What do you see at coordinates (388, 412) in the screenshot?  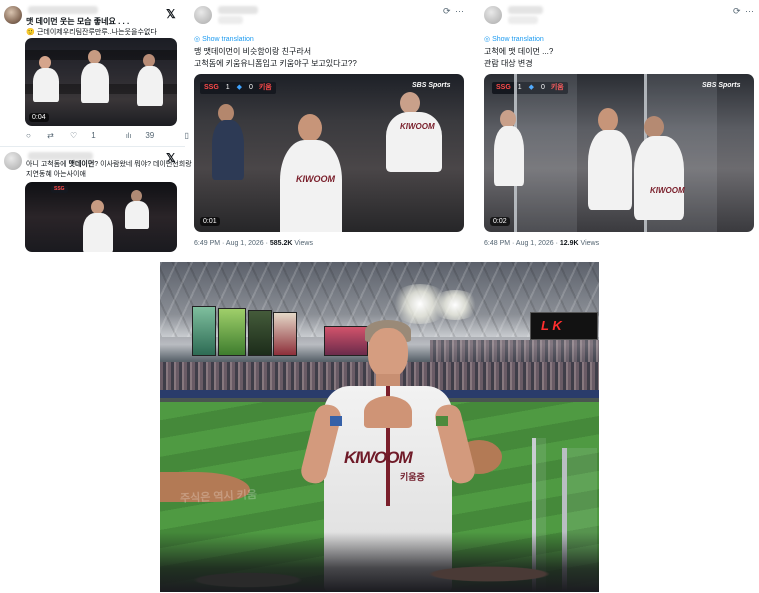 I see `heart-hands` at bounding box center [388, 412].